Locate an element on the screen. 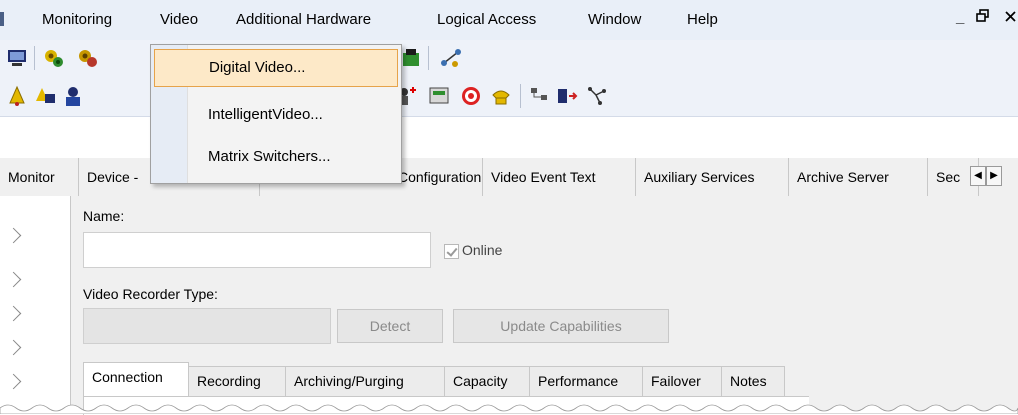  tab-label: Monitor is located at coordinates (31, 177).